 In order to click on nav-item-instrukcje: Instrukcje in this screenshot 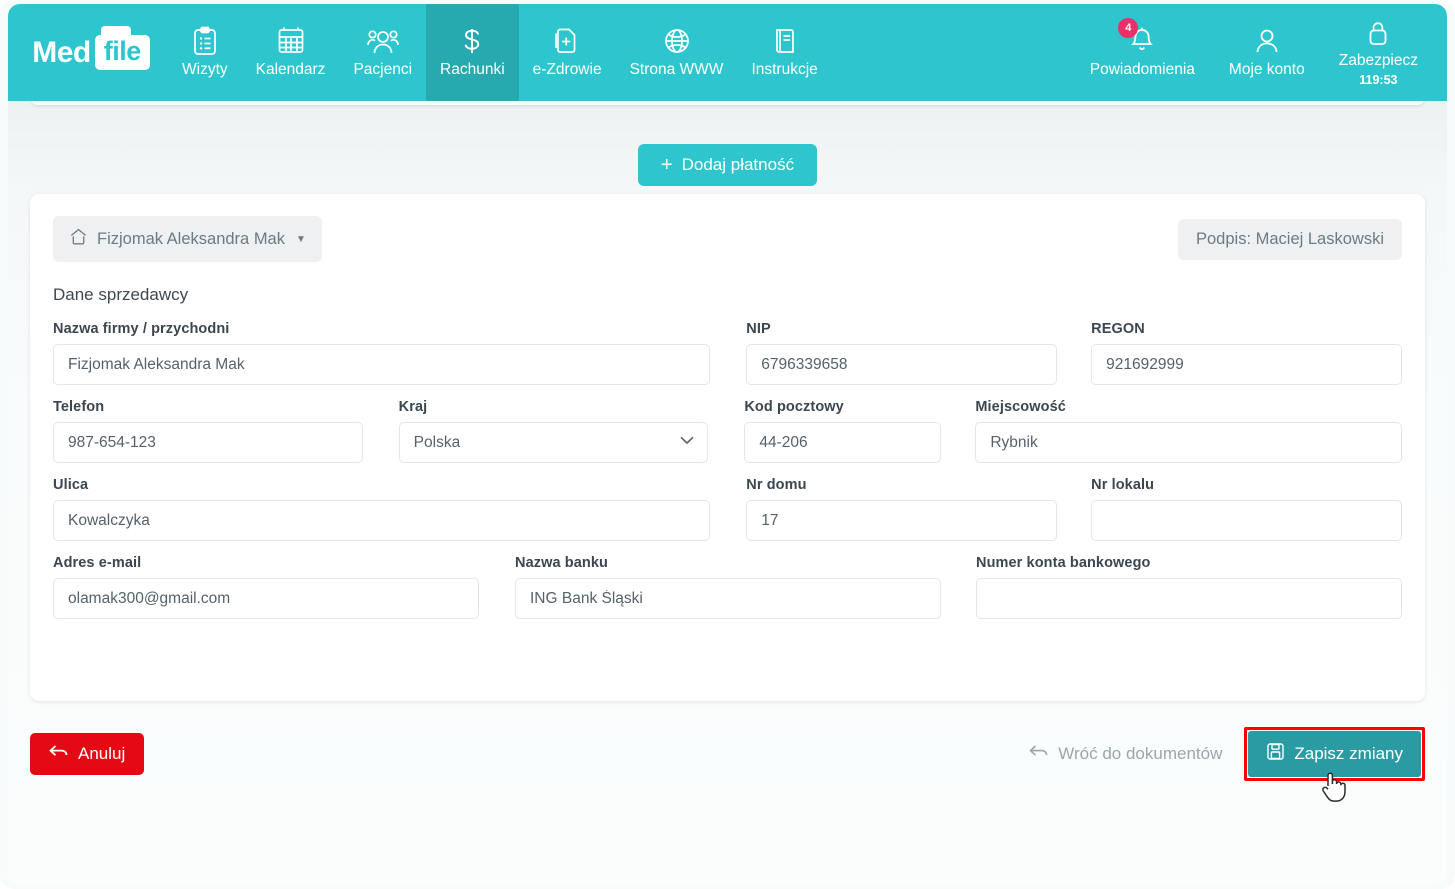, I will do `click(784, 52)`.